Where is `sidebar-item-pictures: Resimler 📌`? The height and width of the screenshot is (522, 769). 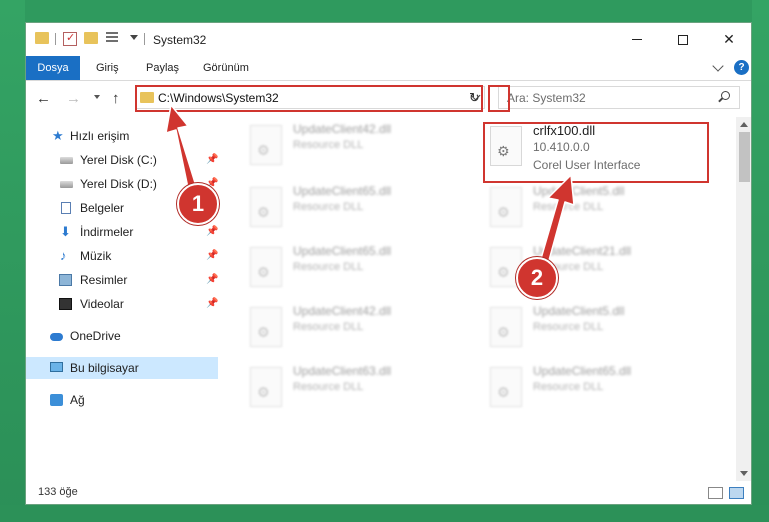
sidebar-item-pictures: Resimler 📌 is located at coordinates (122, 280).